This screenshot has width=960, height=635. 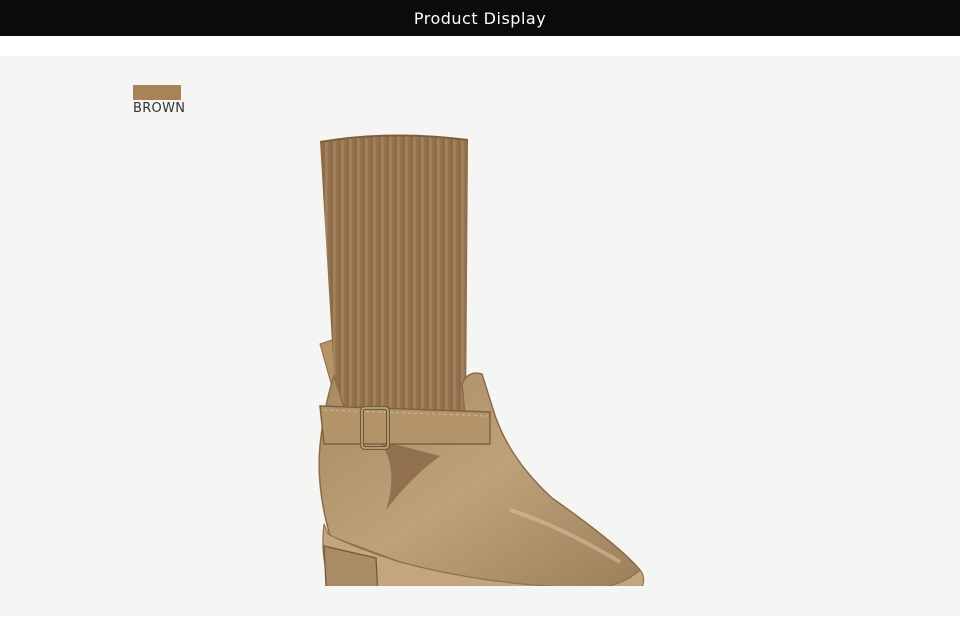 I want to click on header-bar: Product Display, so click(x=480, y=18).